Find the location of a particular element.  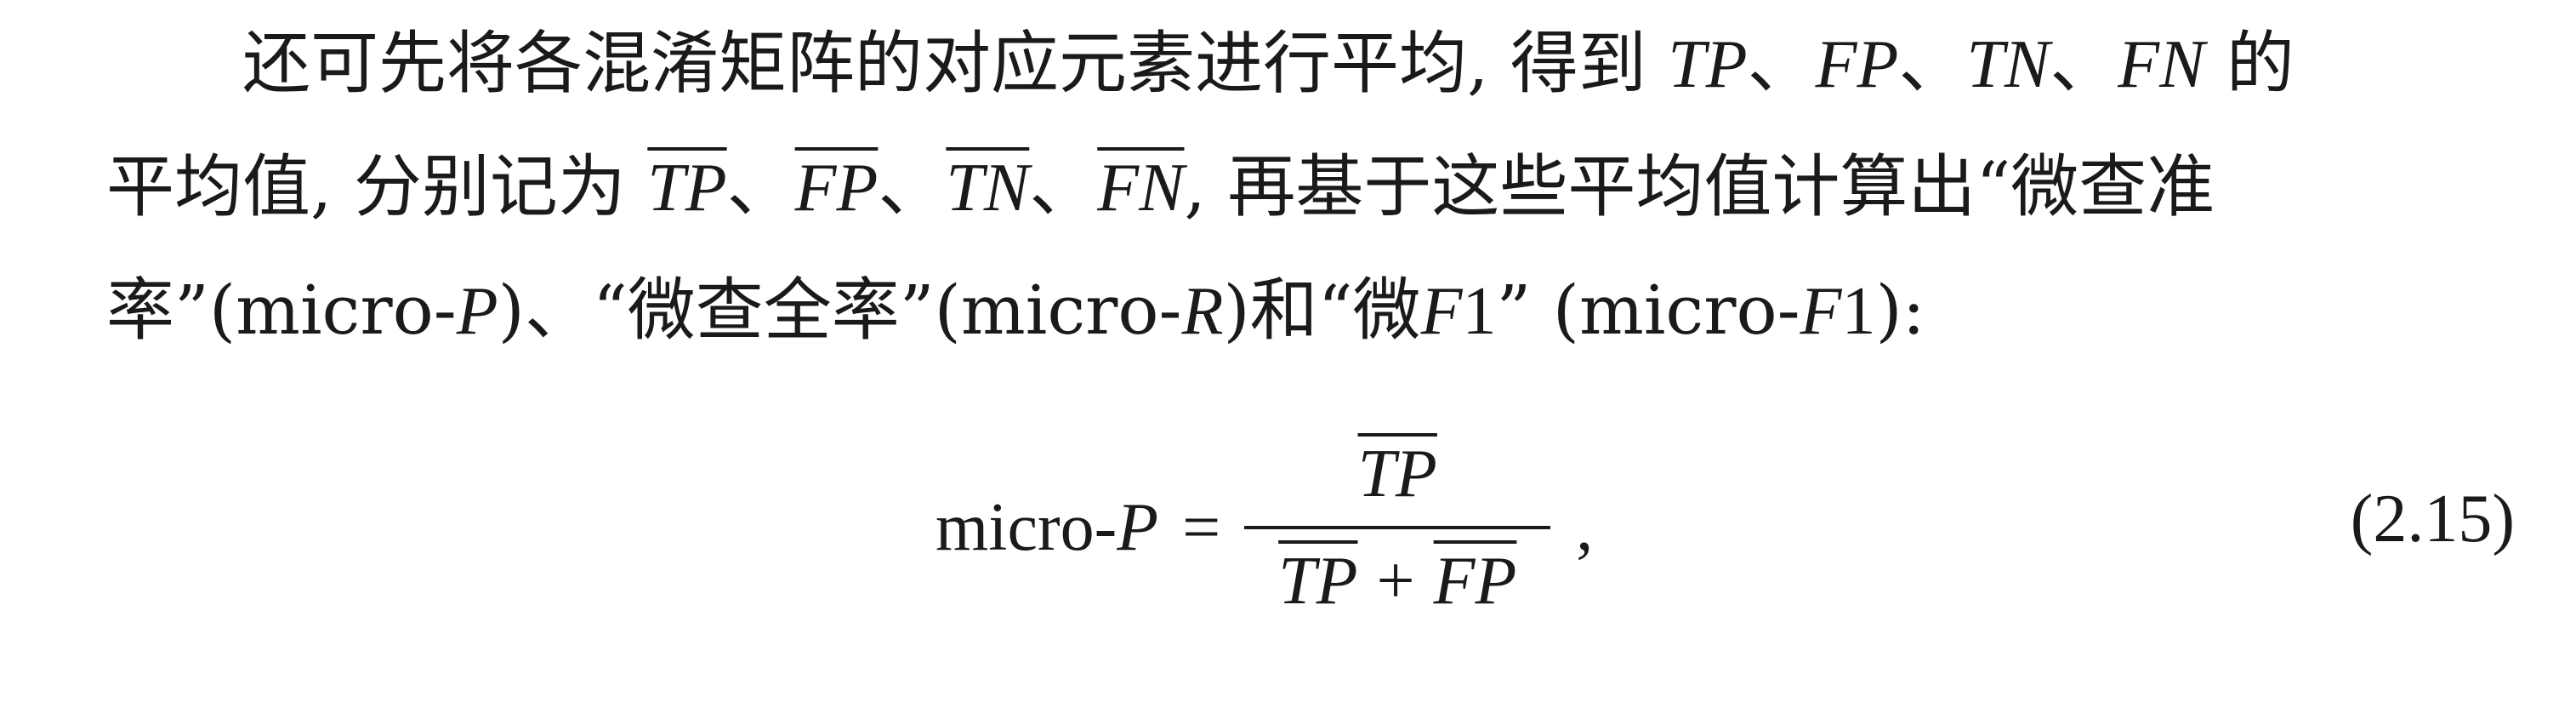

math-p: P is located at coordinates (477, 311).